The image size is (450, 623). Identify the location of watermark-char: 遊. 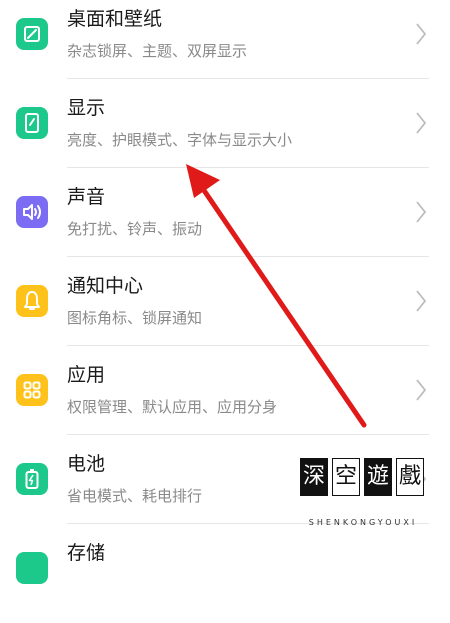
(378, 477).